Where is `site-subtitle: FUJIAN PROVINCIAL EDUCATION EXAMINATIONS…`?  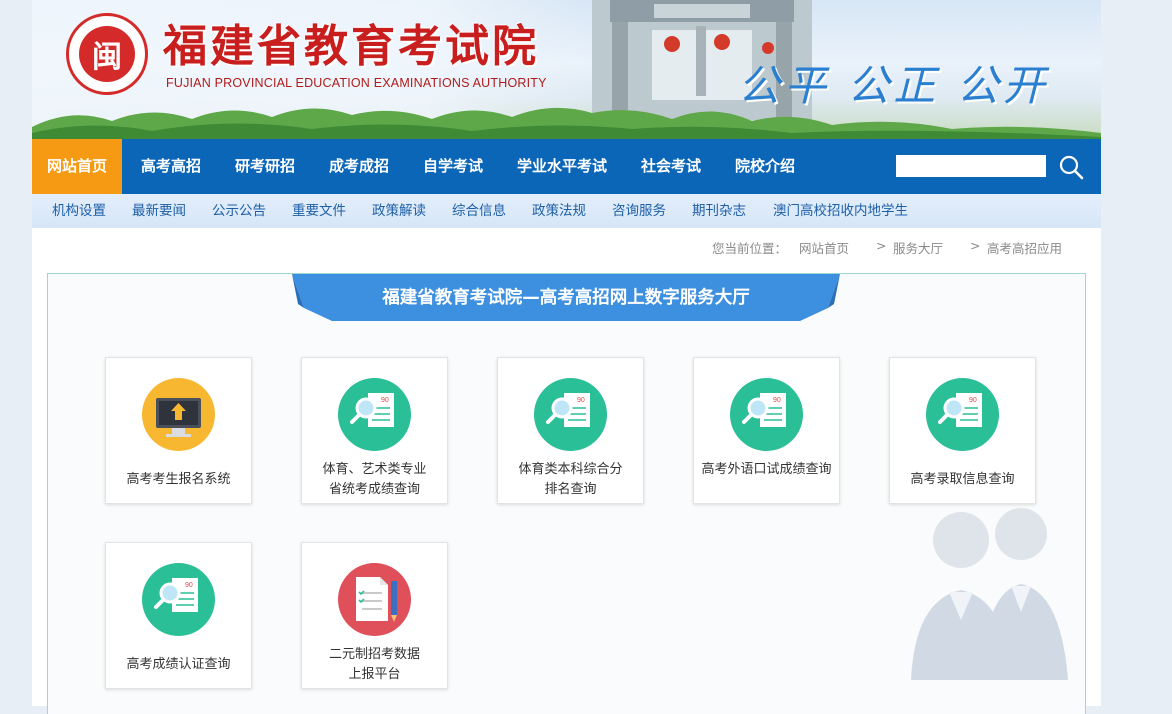 site-subtitle: FUJIAN PROVINCIAL EDUCATION EXAMINATIONS… is located at coordinates (356, 83).